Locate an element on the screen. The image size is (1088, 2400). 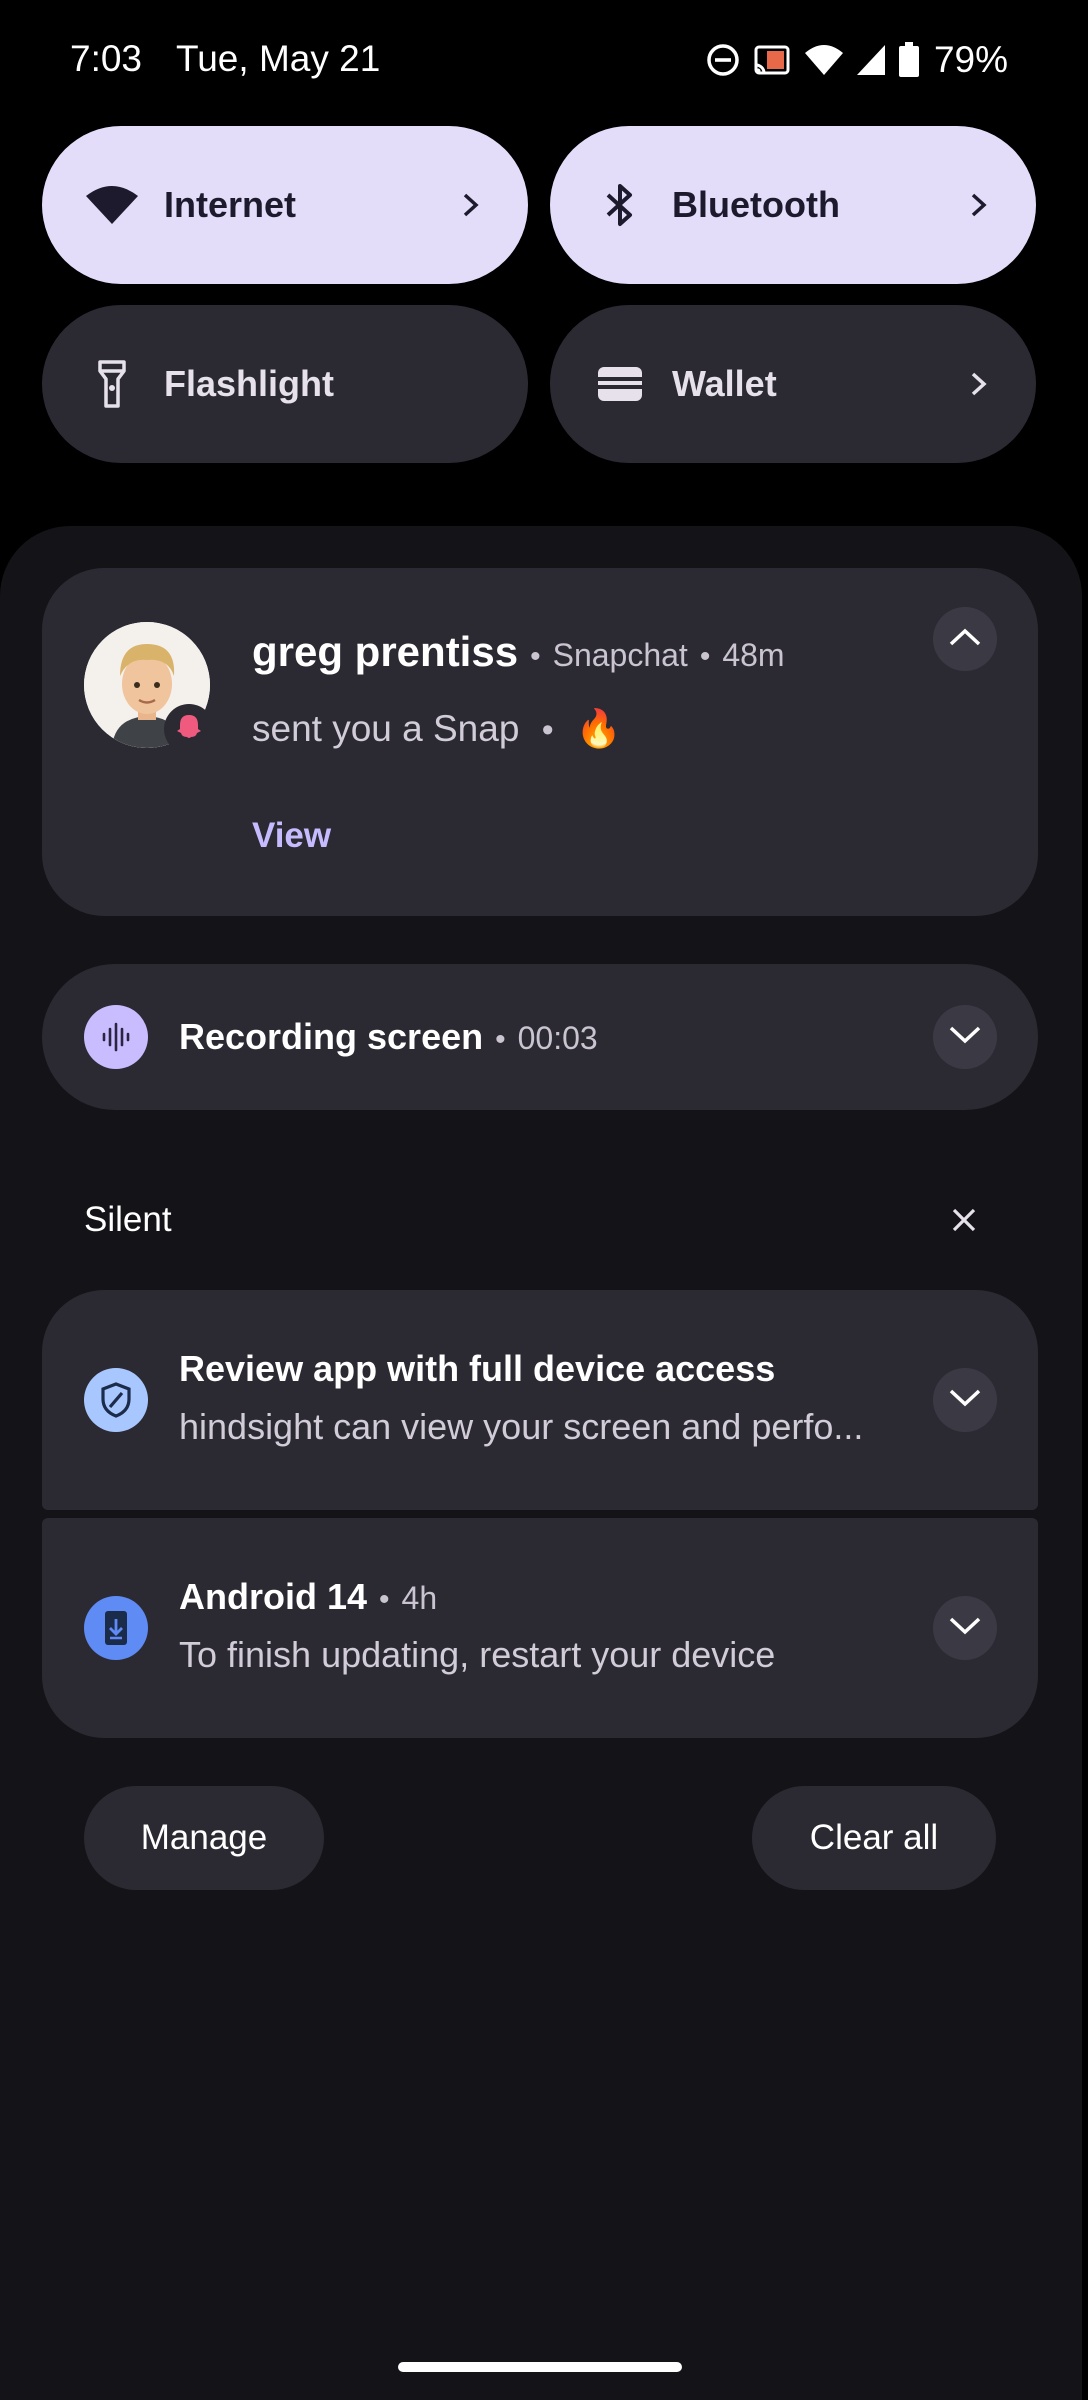
bluetooth-icon is located at coordinates (620, 205).